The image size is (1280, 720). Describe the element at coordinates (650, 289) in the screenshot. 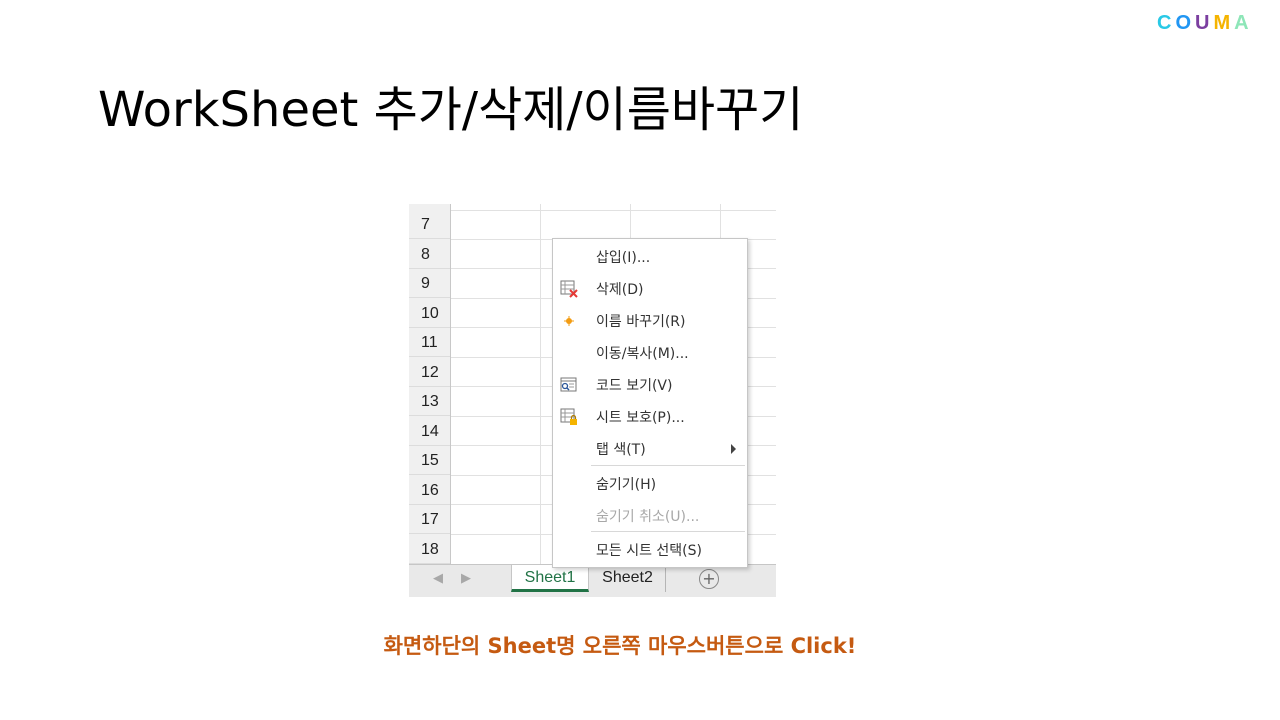

I see `menu-item-delete: 삭제(D)` at that location.